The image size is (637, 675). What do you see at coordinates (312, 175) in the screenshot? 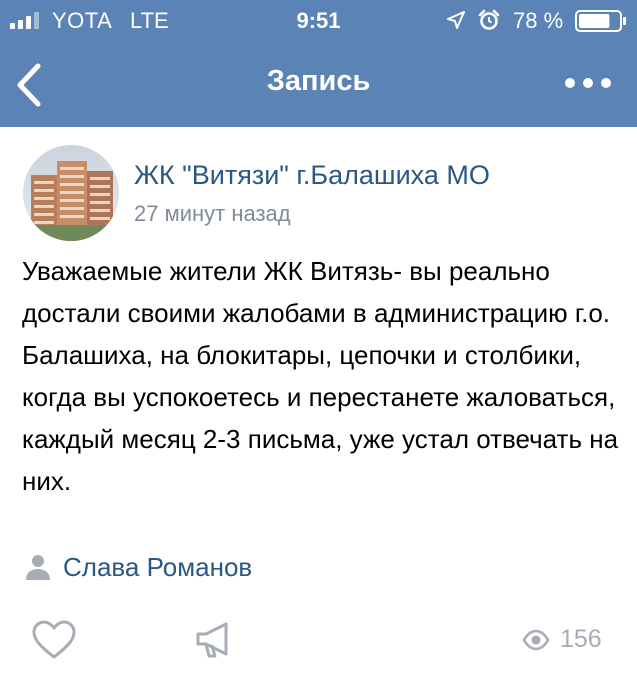
I see `community-name-link: ЖК "Витязи" г.Балашиха МО` at bounding box center [312, 175].